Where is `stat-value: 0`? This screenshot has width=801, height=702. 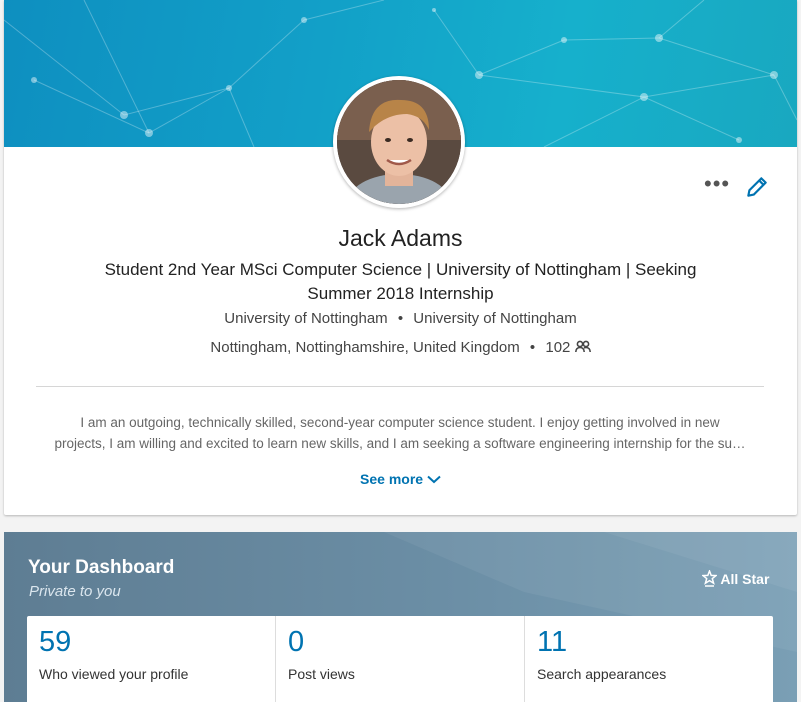 stat-value: 0 is located at coordinates (296, 642).